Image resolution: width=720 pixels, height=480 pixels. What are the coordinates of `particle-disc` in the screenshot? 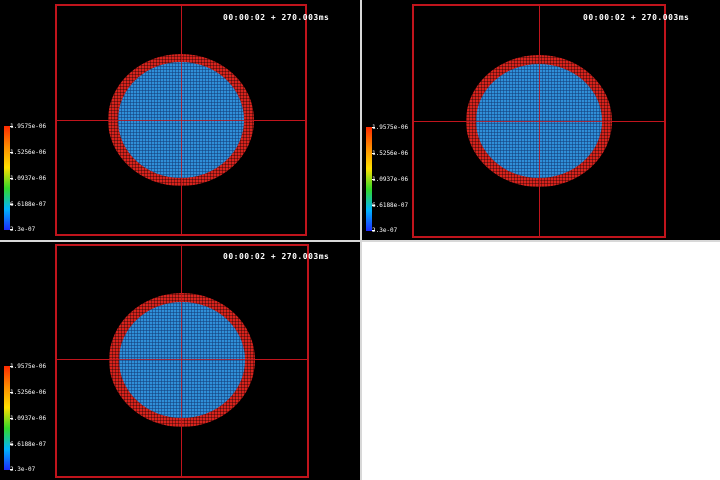 It's located at (182, 360).